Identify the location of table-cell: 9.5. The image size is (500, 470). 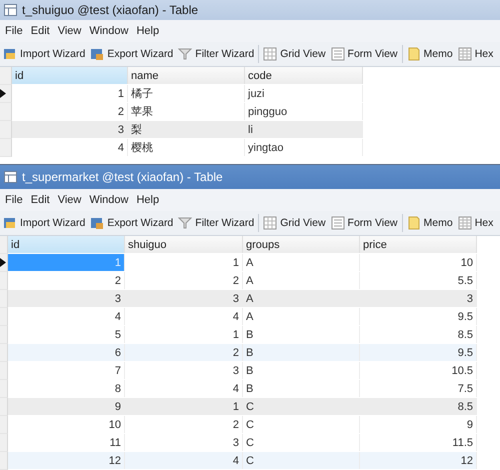
(418, 352).